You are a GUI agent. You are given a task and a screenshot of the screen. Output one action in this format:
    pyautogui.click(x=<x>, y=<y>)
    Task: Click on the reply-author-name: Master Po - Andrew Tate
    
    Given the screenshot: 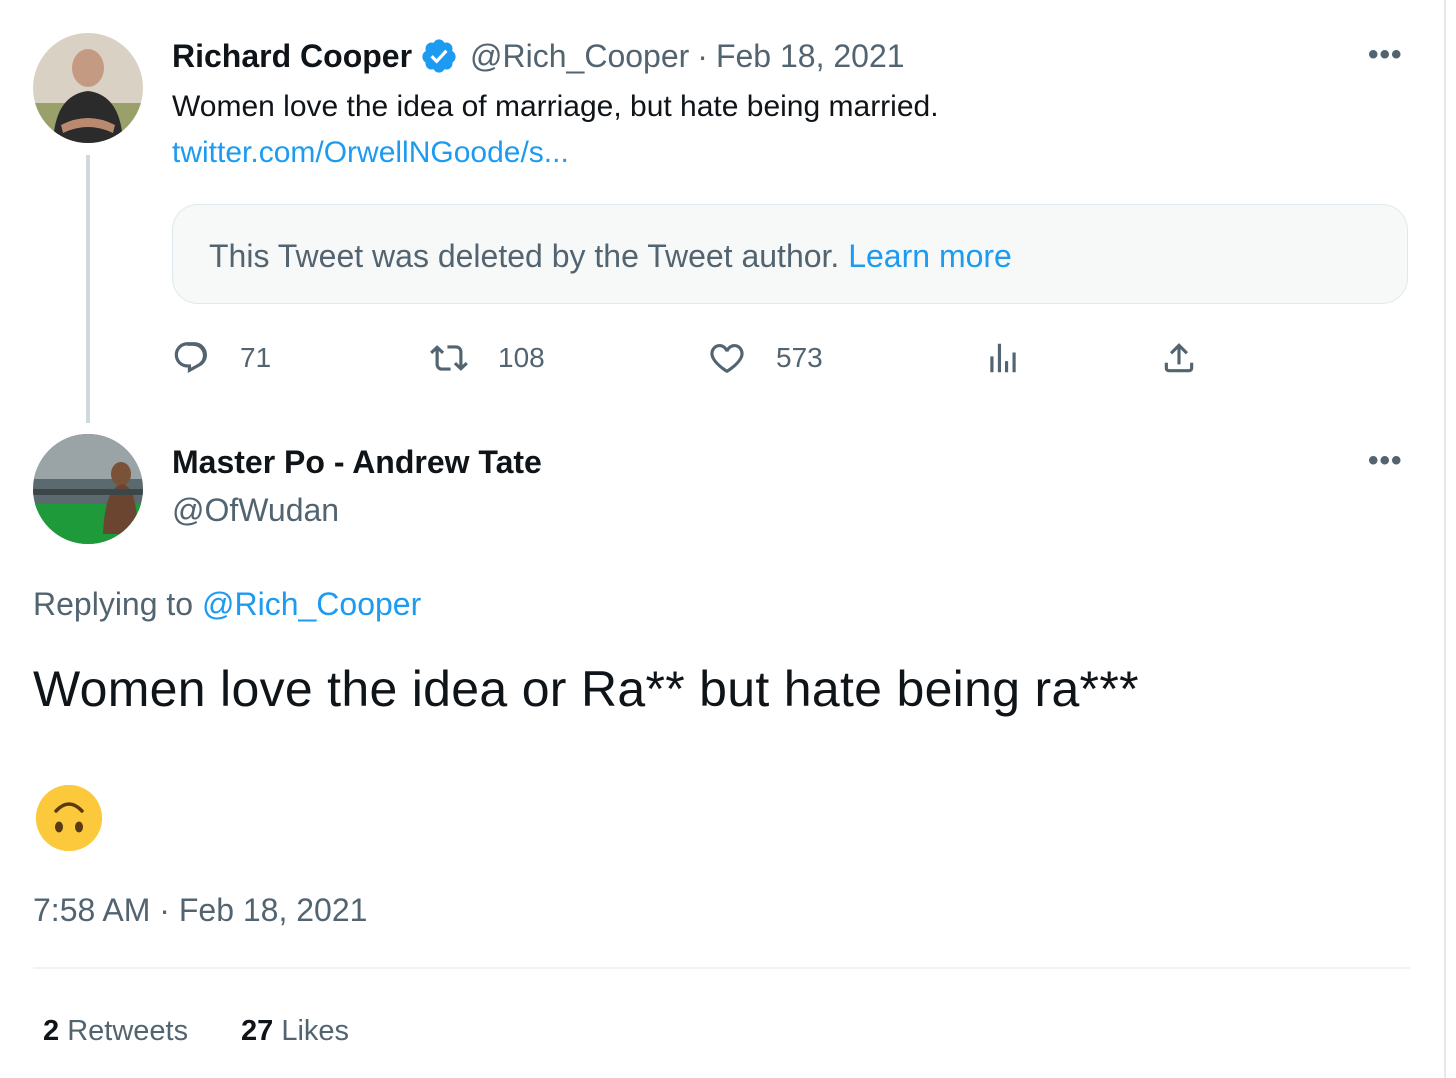 What is the action you would take?
    pyautogui.click(x=357, y=462)
    